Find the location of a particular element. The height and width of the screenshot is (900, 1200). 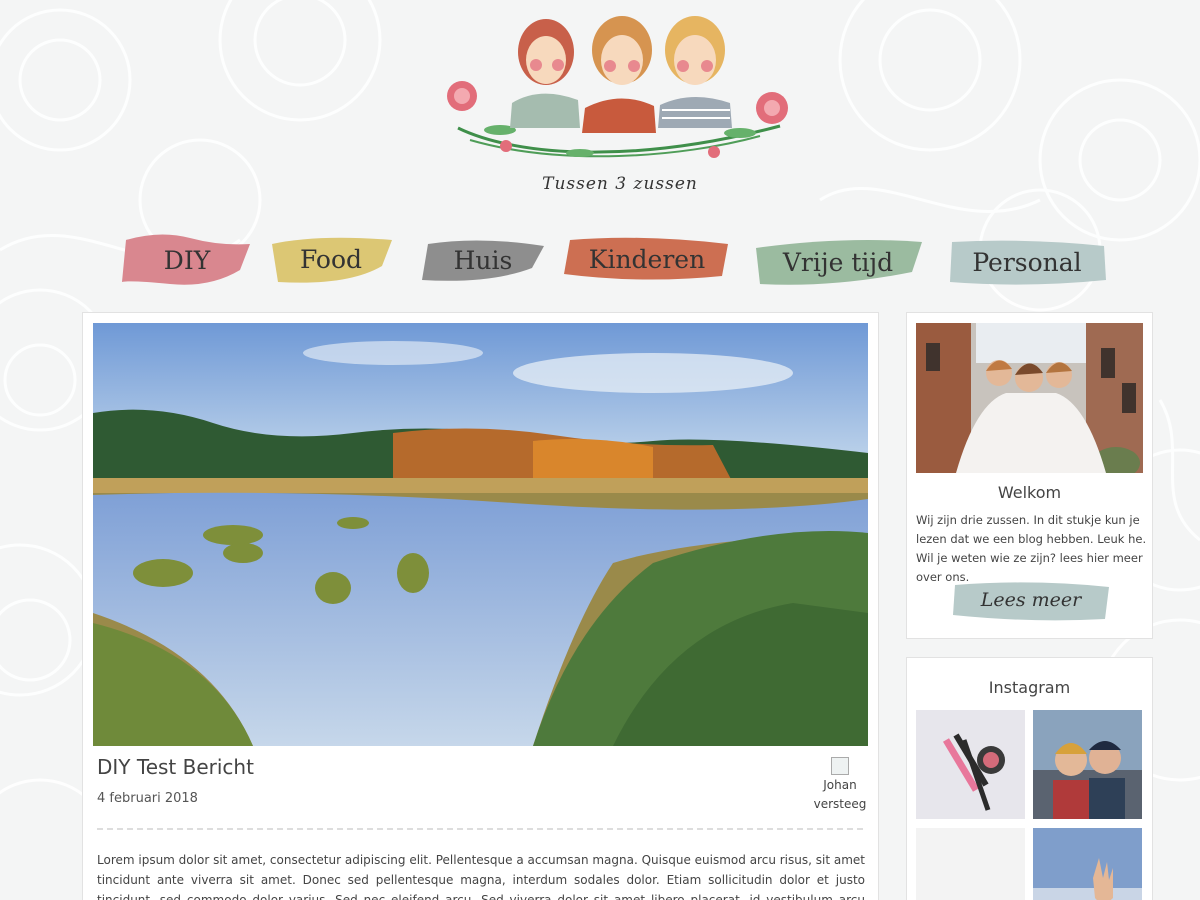

wedding-photo is located at coordinates (1029, 398).